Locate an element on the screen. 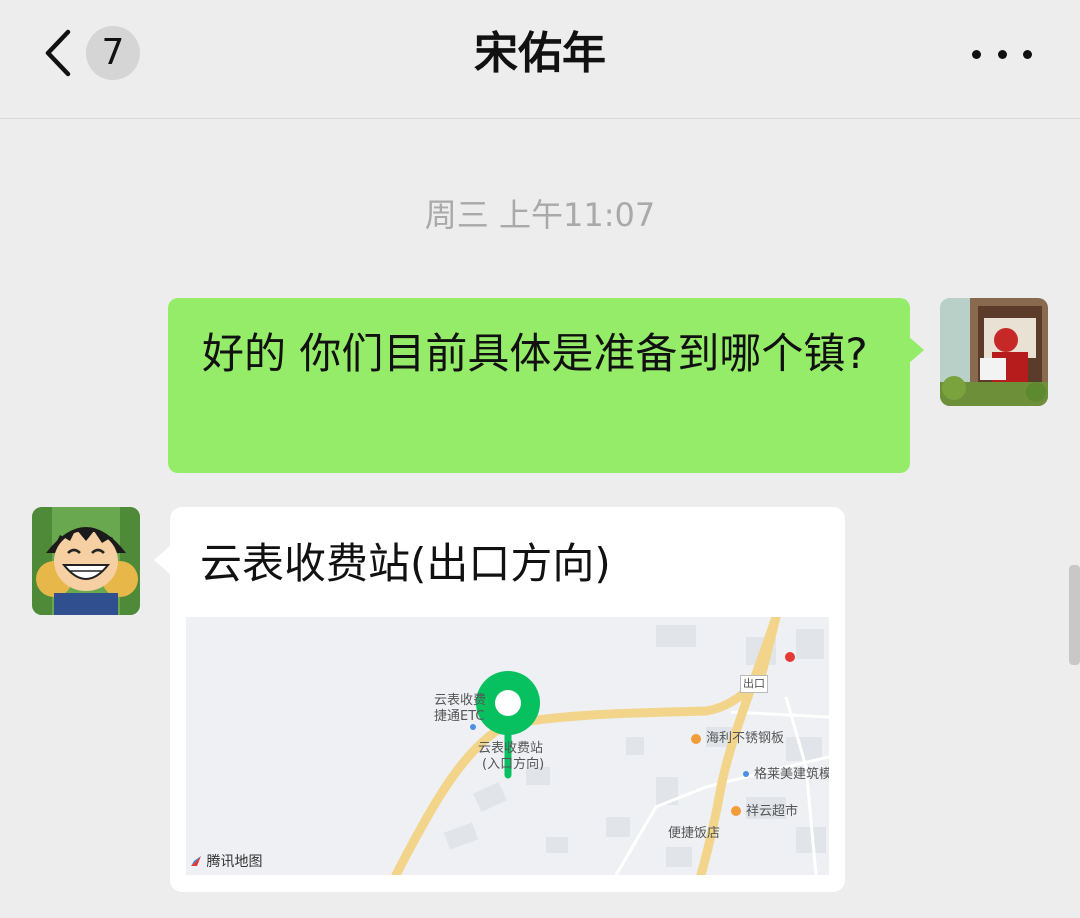 This screenshot has width=1080, height=918. outgoing-message-text: 好的 你们目前具体是准备到哪个镇? is located at coordinates (535, 353).